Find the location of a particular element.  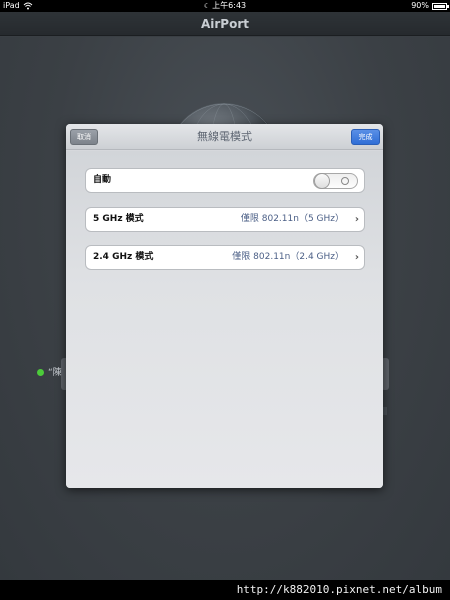

app-nav-bar: AirPort is located at coordinates (225, 24).